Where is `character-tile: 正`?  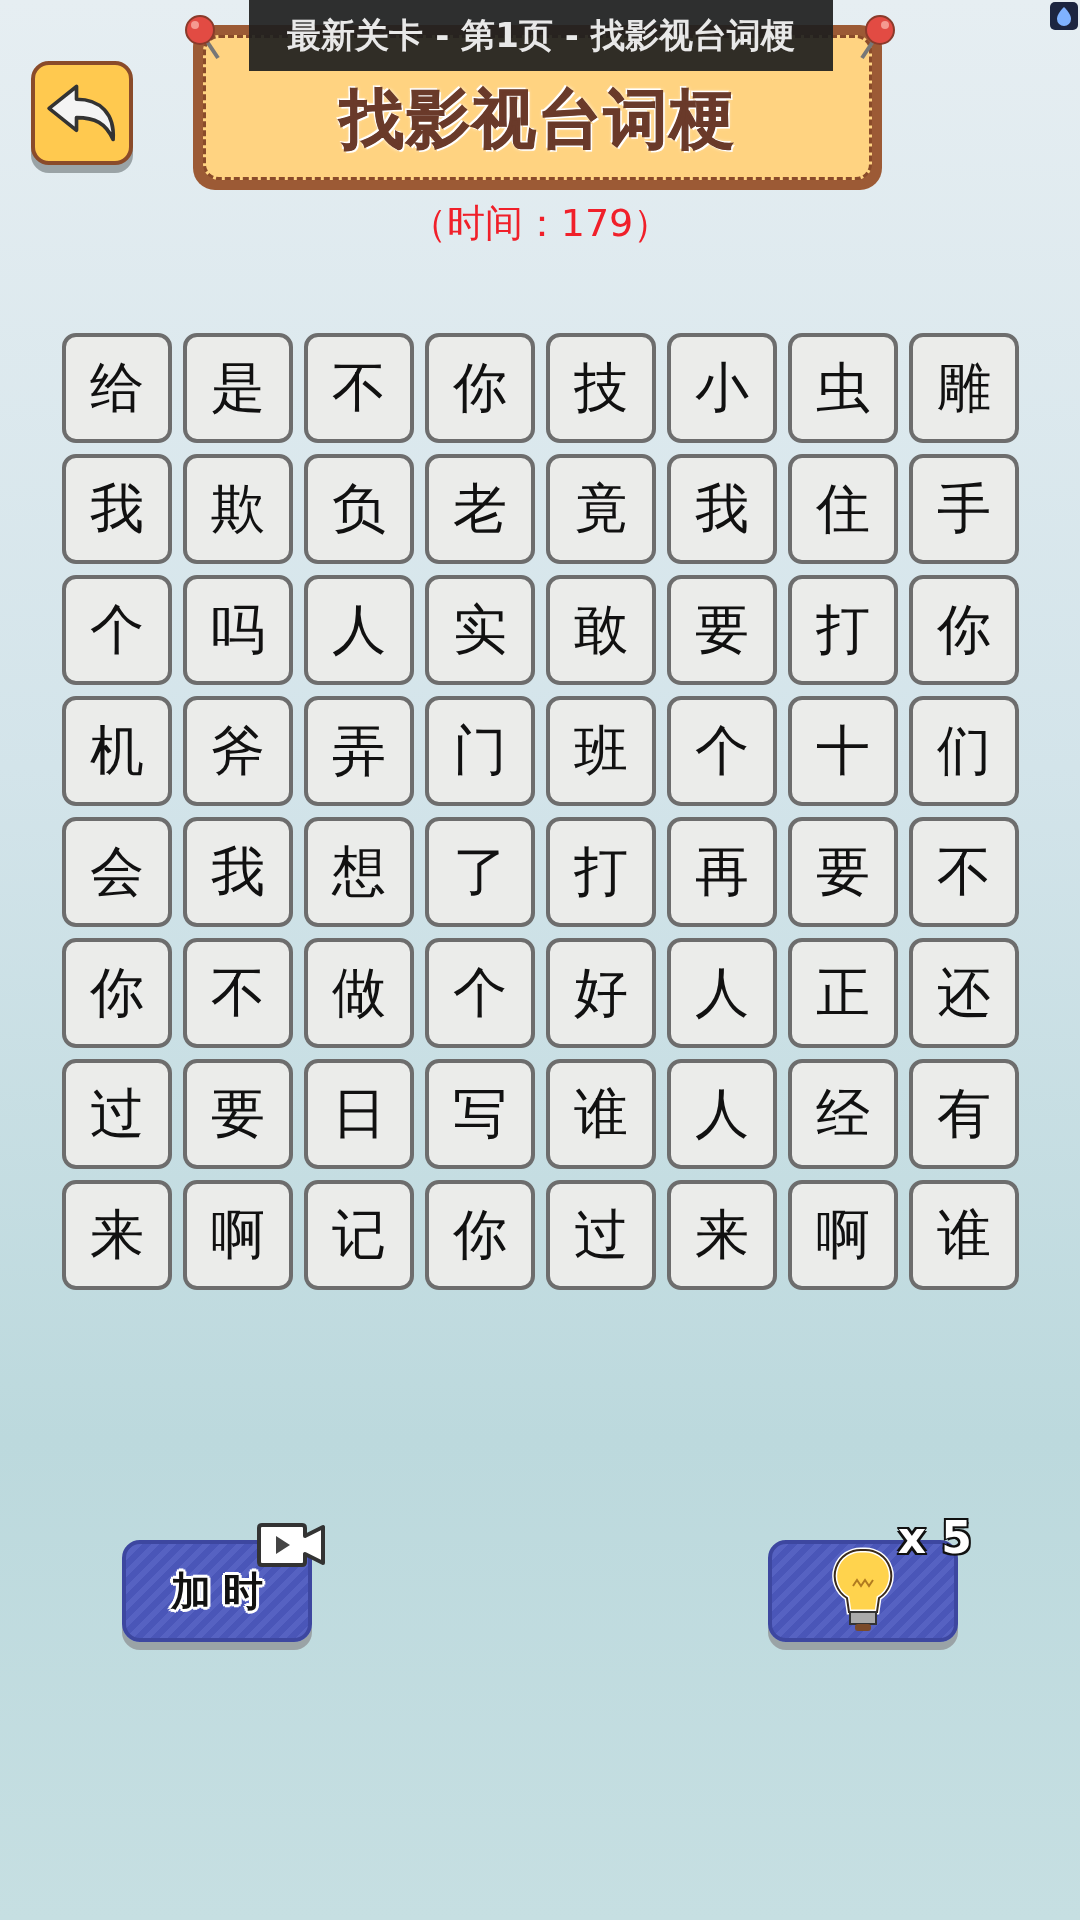
character-tile: 正 is located at coordinates (842, 993).